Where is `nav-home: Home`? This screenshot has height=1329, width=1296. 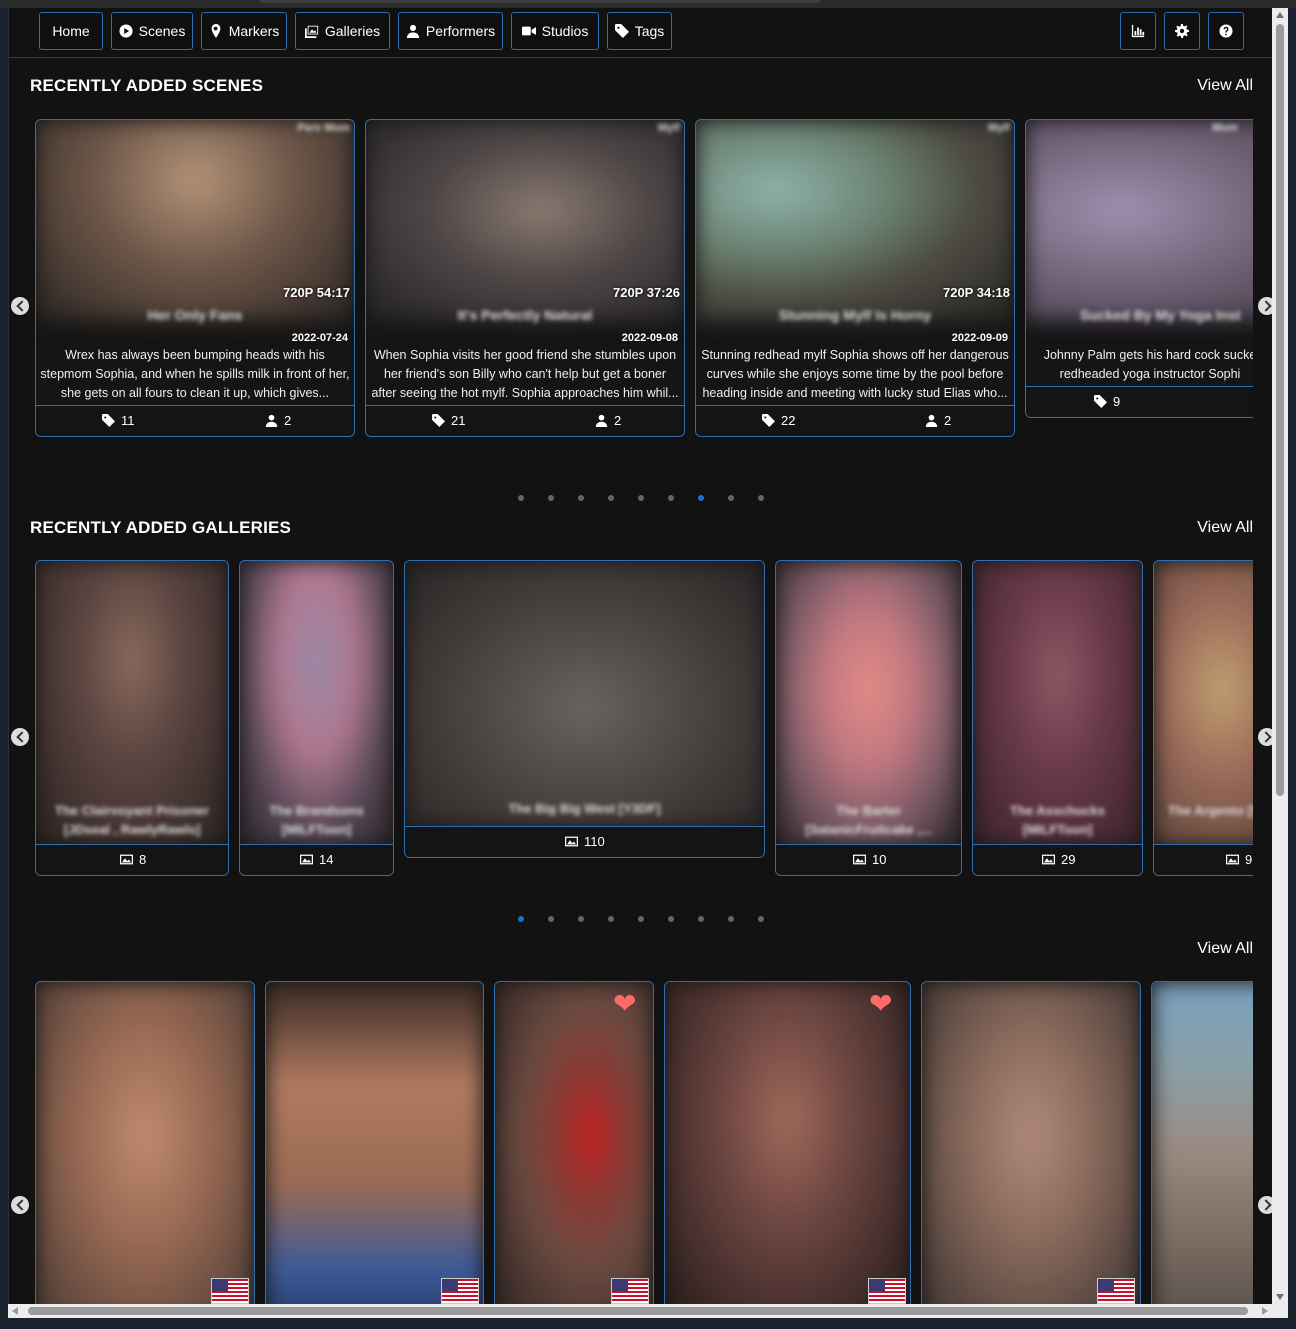
nav-home: Home is located at coordinates (71, 31).